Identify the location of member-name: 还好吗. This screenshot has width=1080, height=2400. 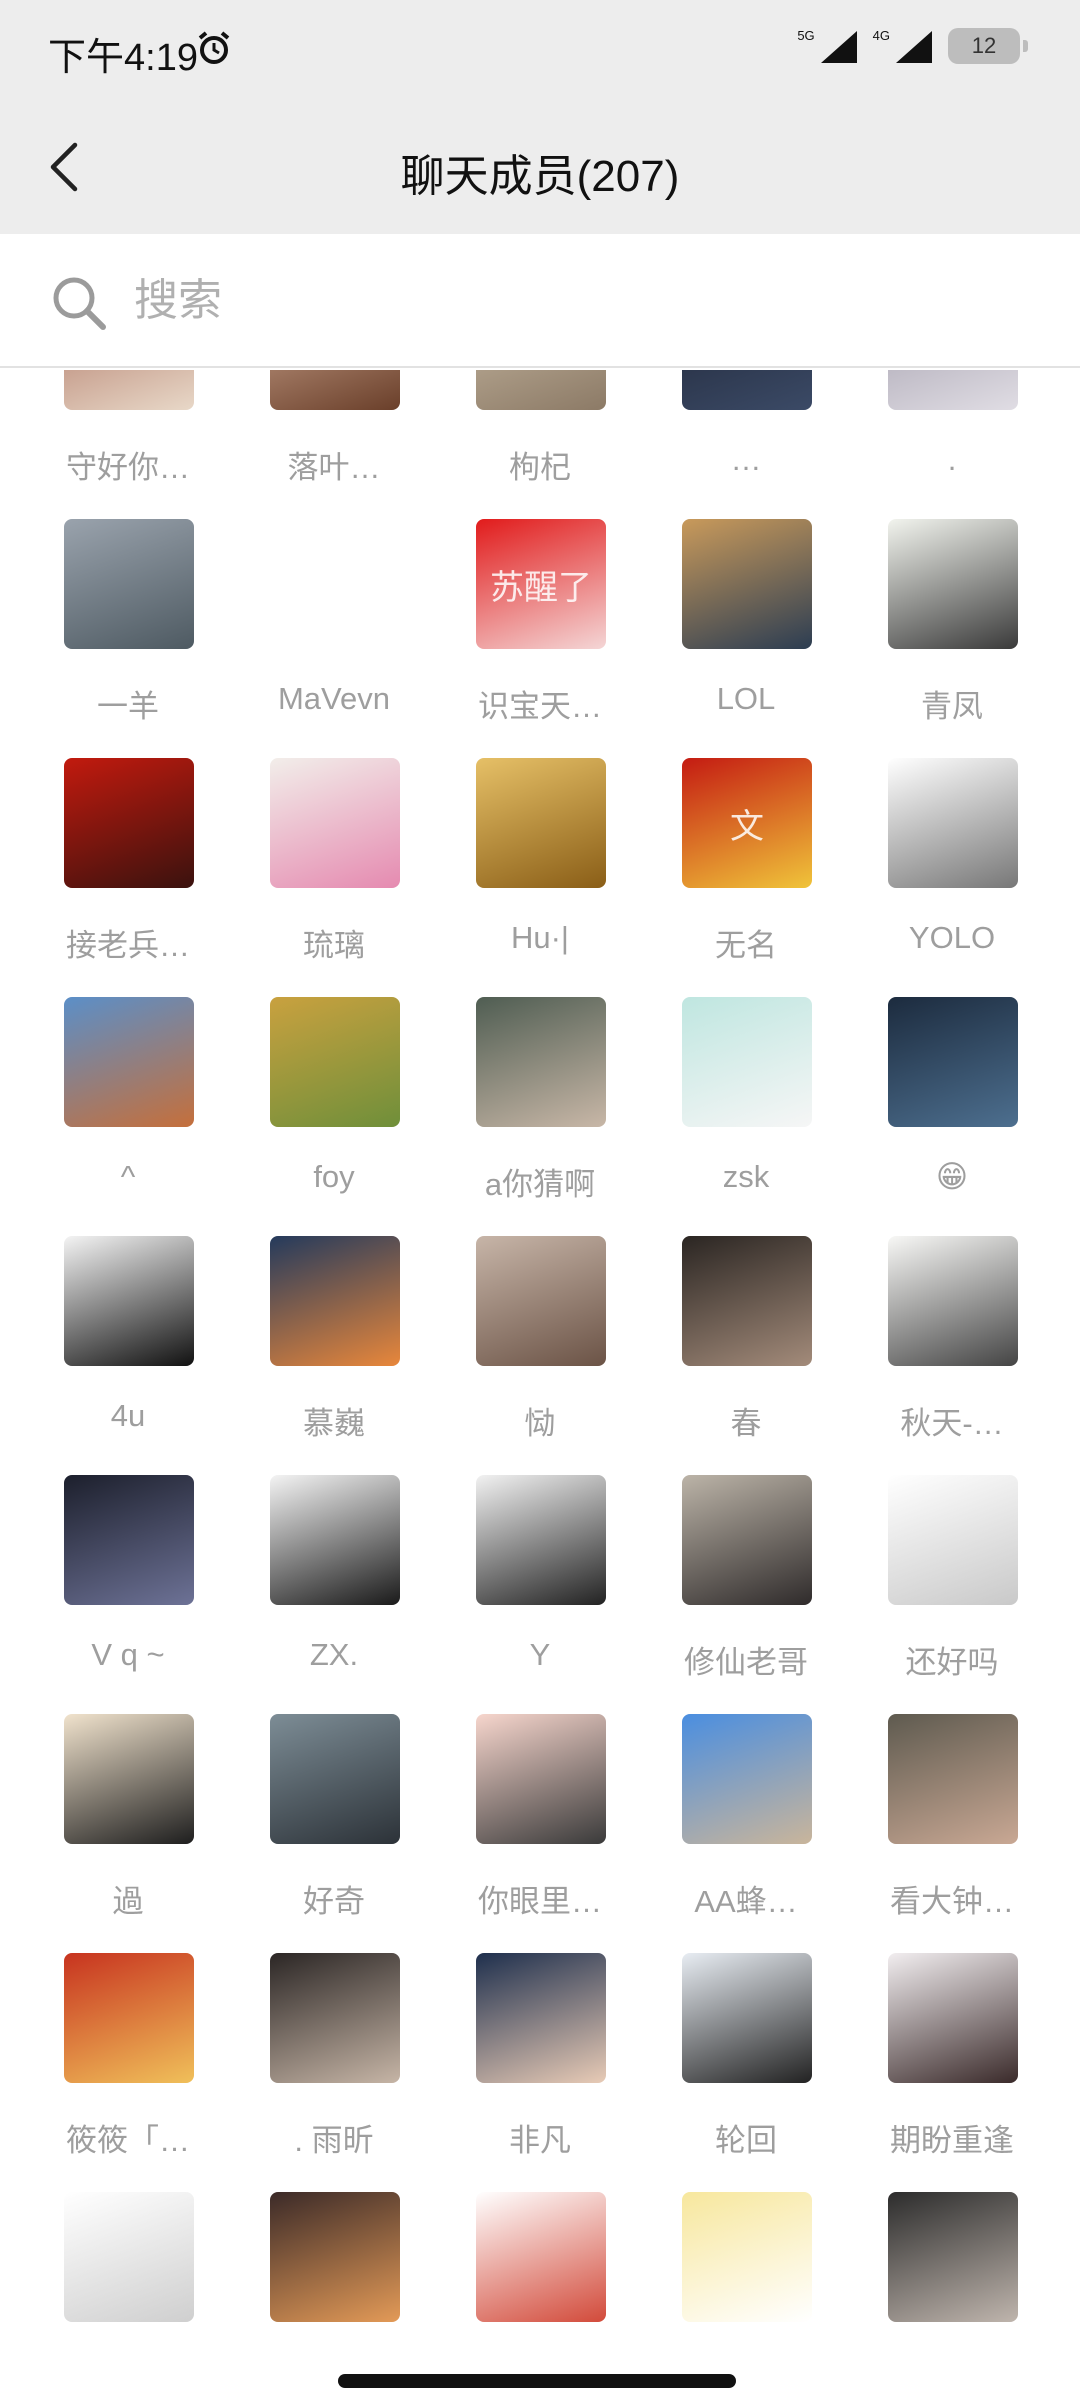
(952, 1662).